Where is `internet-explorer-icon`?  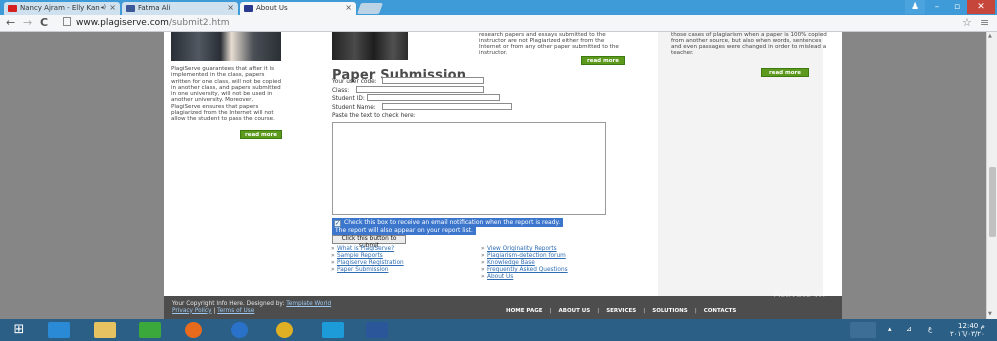
internet-explorer-icon is located at coordinates (59, 330).